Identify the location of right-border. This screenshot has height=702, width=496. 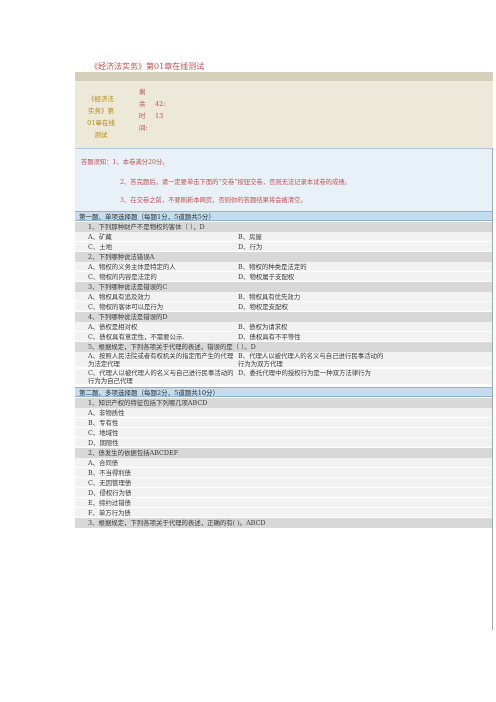
(492, 389).